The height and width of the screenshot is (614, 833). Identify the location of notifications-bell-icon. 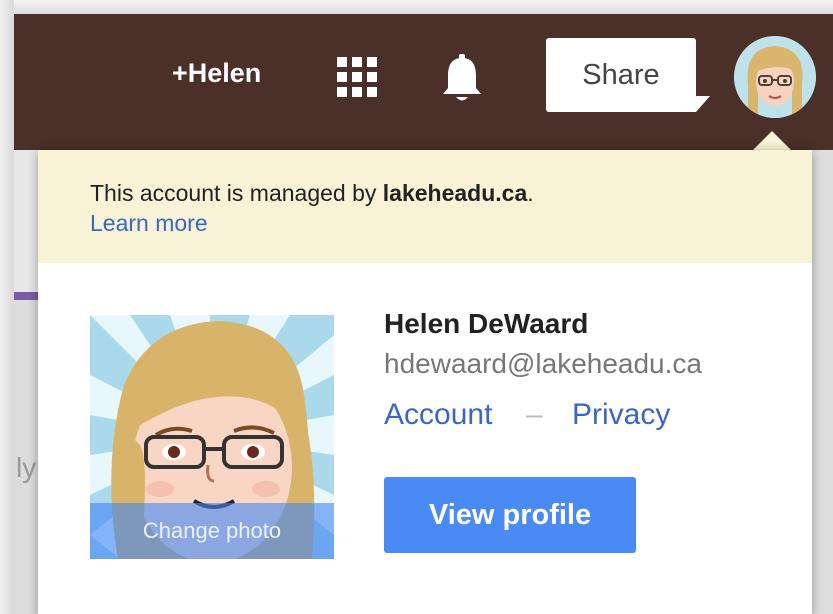
(462, 78).